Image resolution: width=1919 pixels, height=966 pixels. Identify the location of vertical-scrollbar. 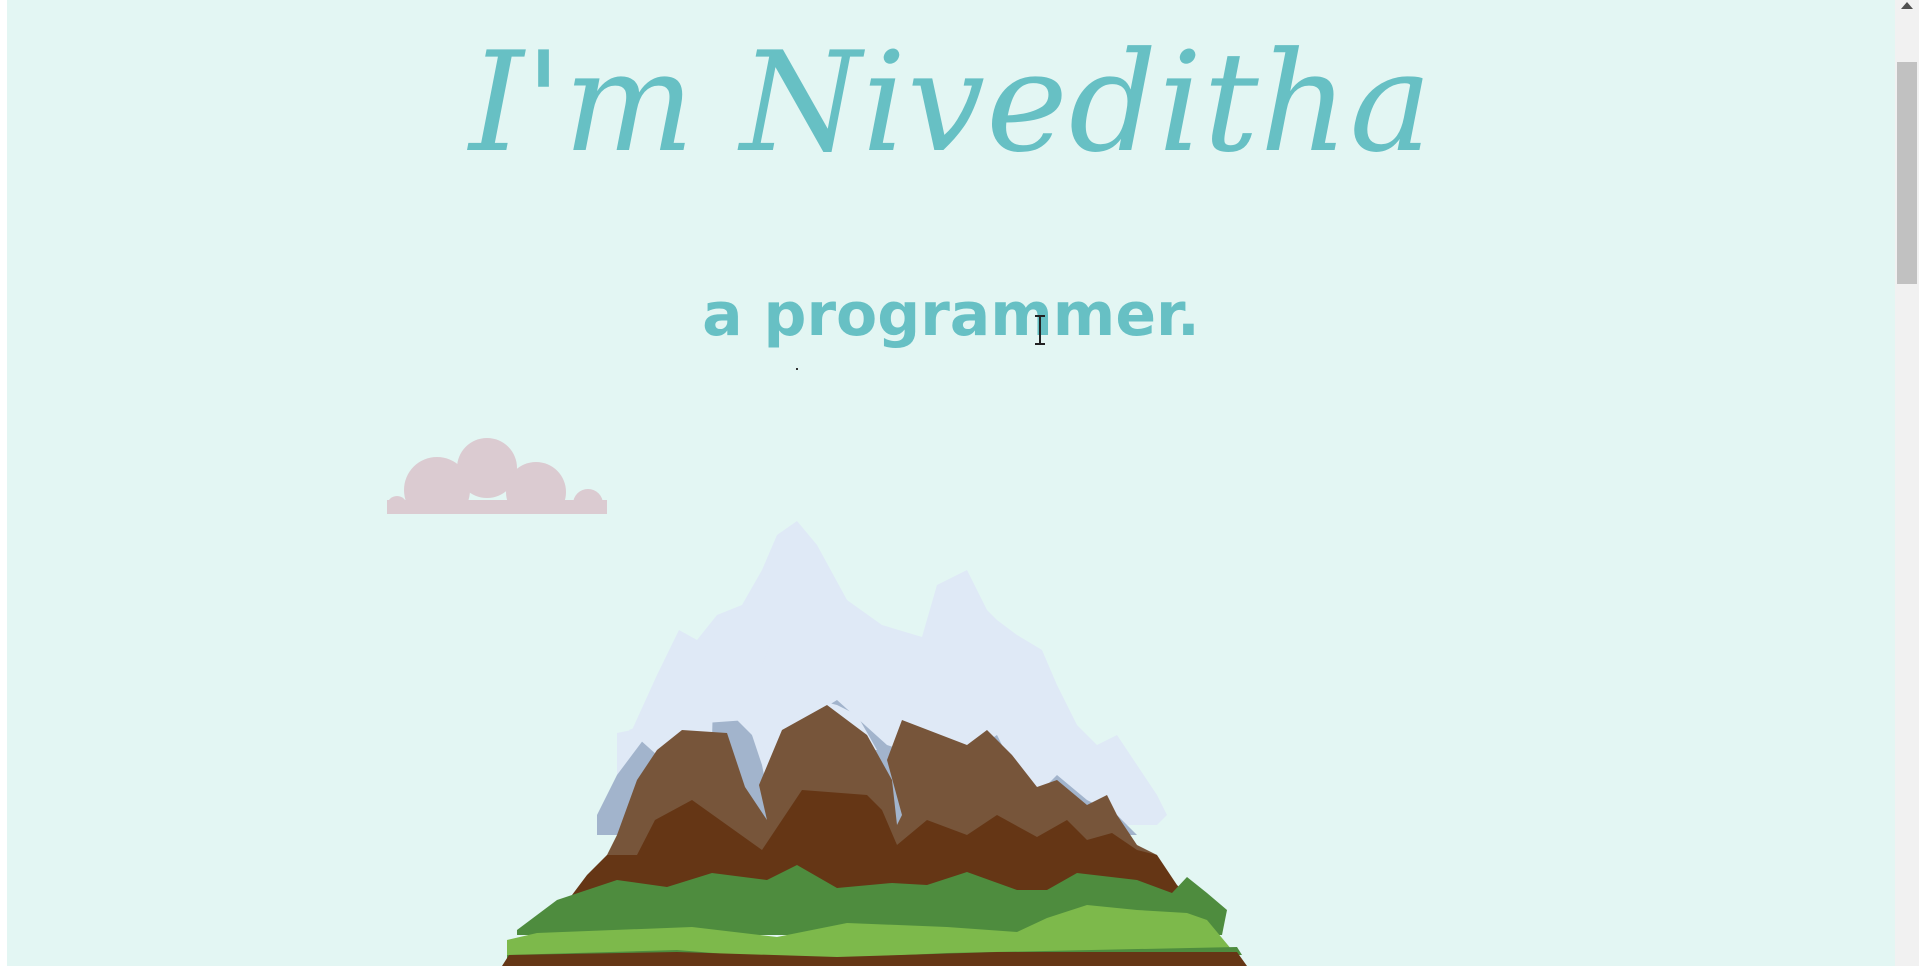
(1907, 483).